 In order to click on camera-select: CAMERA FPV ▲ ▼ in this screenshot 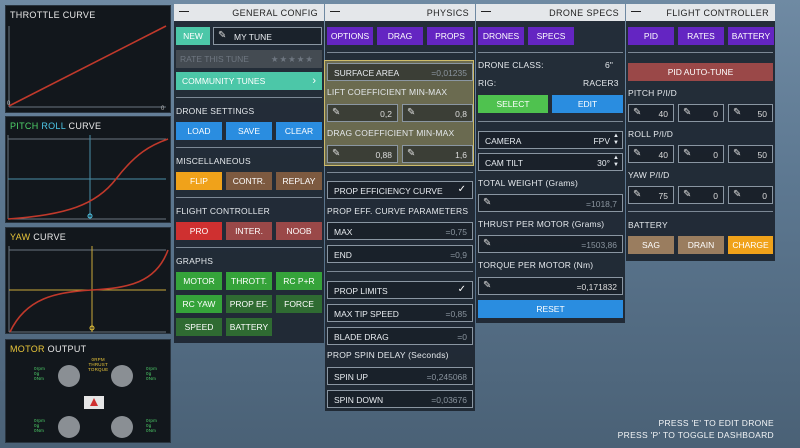, I will do `click(550, 140)`.